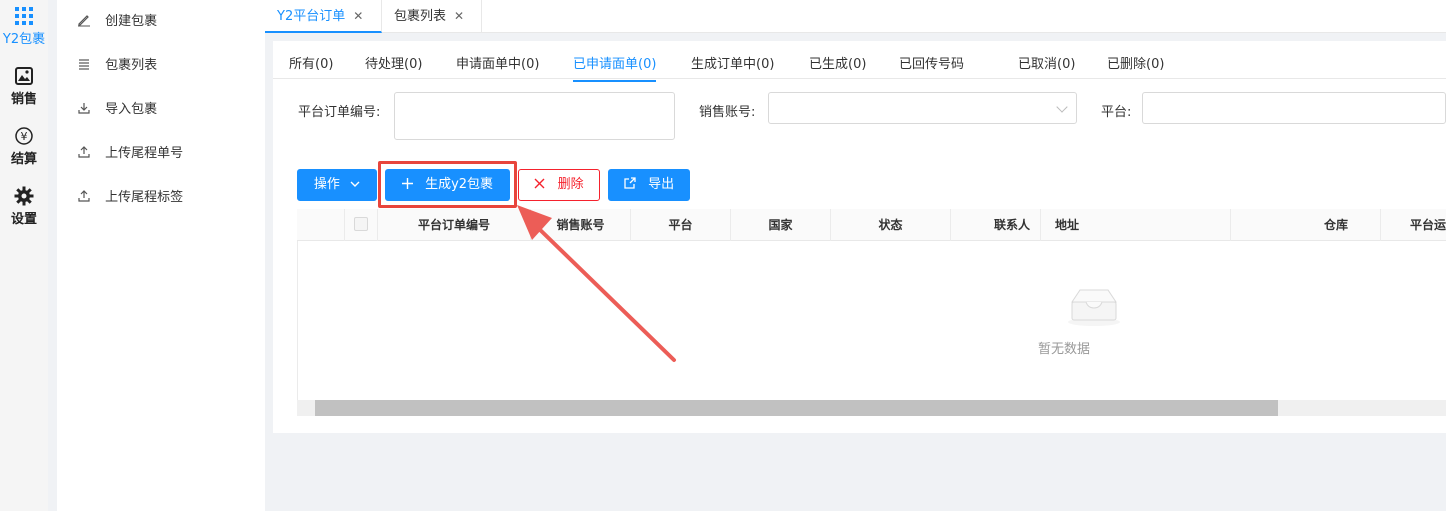  Describe the element at coordinates (84, 21) in the screenshot. I see `edit-icon` at that location.